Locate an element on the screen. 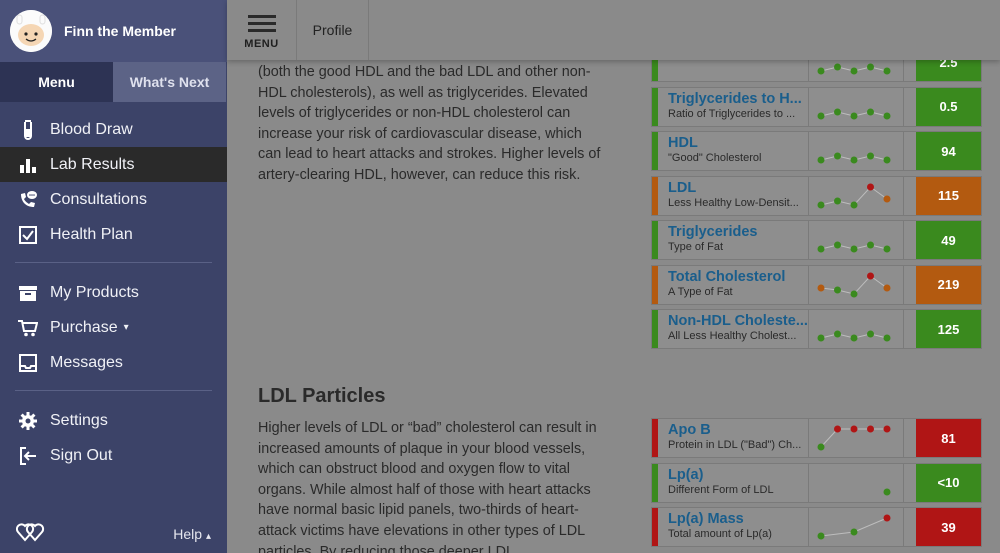 The image size is (1000, 553). help-label: Help is located at coordinates (188, 534).